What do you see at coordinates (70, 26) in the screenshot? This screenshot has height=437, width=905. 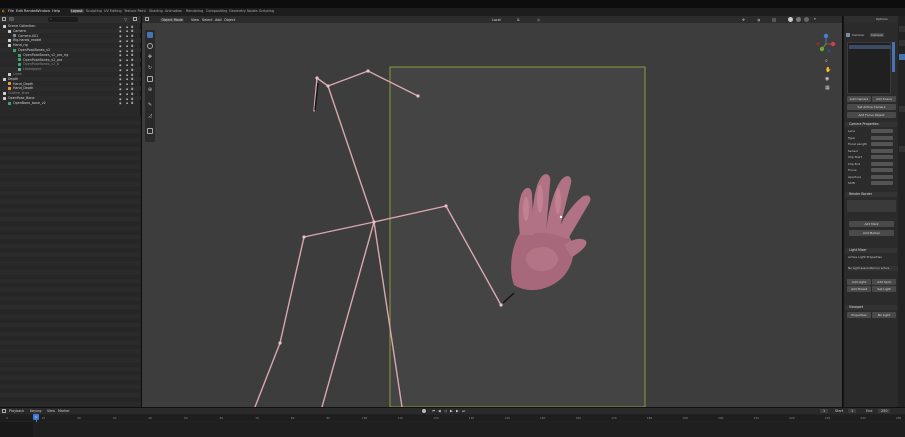 I see `outliner-row: Scene Collection ◉ ▪ ◘` at bounding box center [70, 26].